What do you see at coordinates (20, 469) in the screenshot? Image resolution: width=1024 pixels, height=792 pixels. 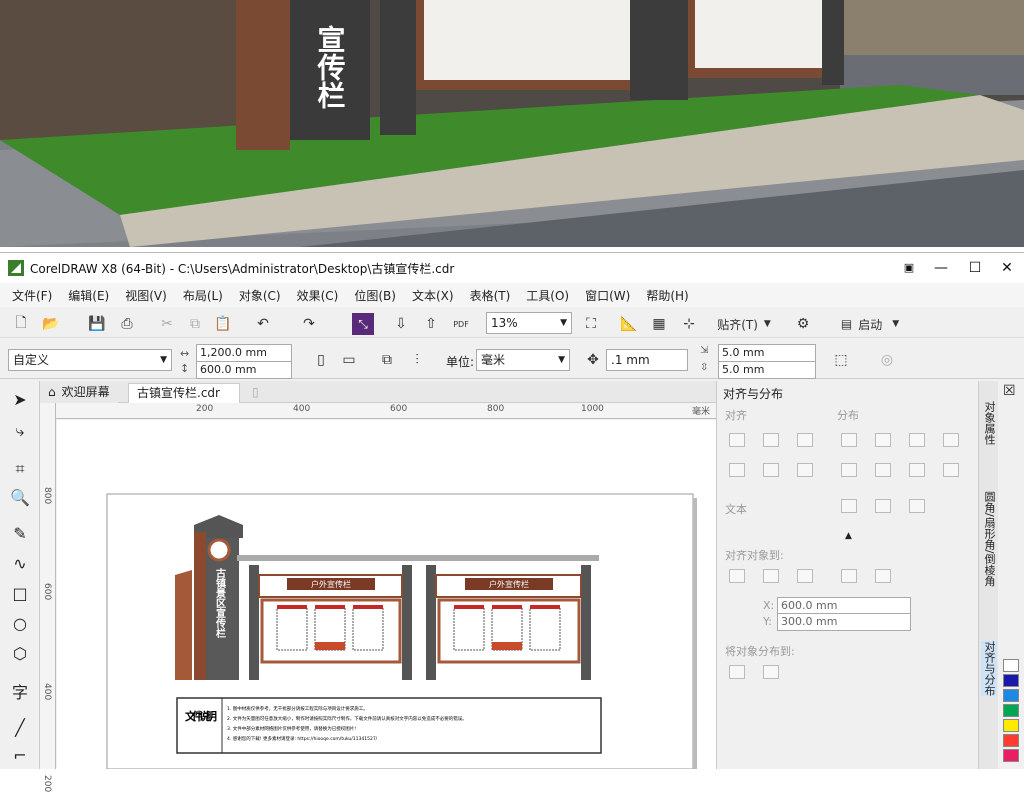 I see `crop-tool-icon: ⌗` at bounding box center [20, 469].